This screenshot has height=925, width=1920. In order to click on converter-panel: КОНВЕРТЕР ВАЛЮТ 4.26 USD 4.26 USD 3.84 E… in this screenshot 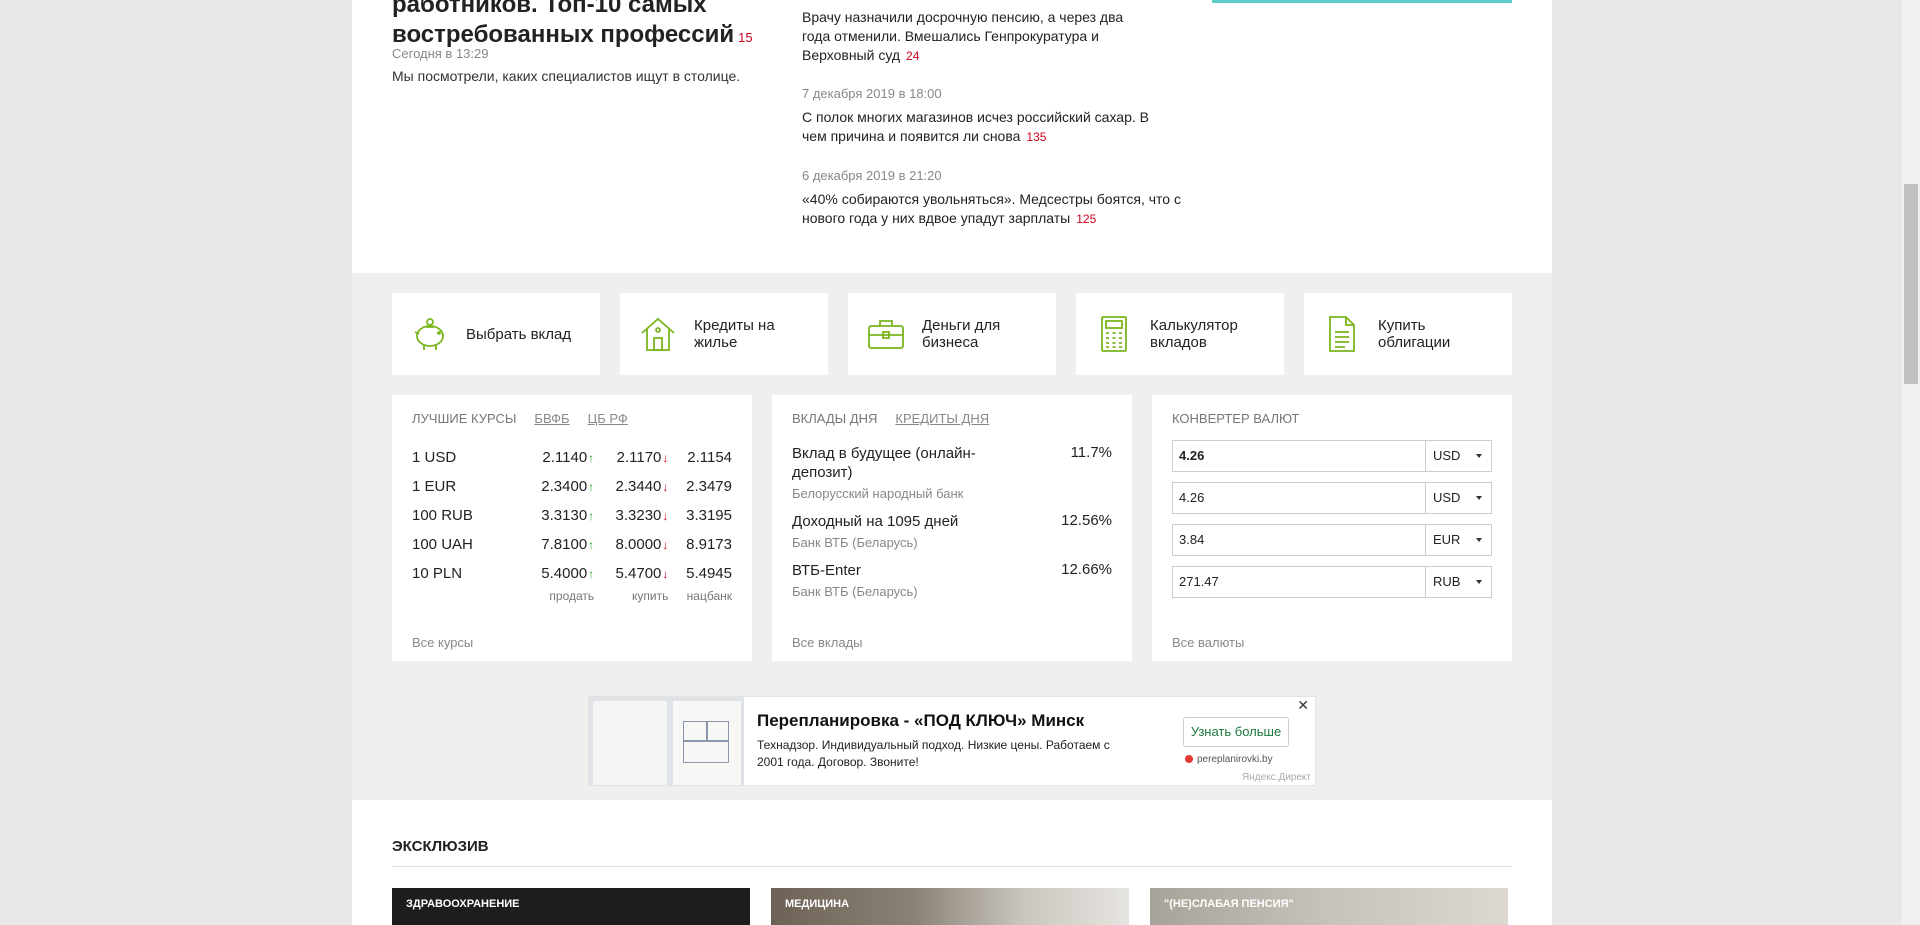, I will do `click(1332, 528)`.